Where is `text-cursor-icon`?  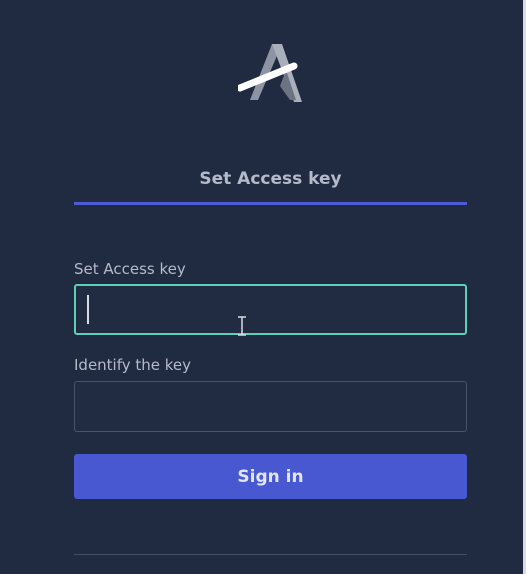
text-cursor-icon is located at coordinates (242, 326).